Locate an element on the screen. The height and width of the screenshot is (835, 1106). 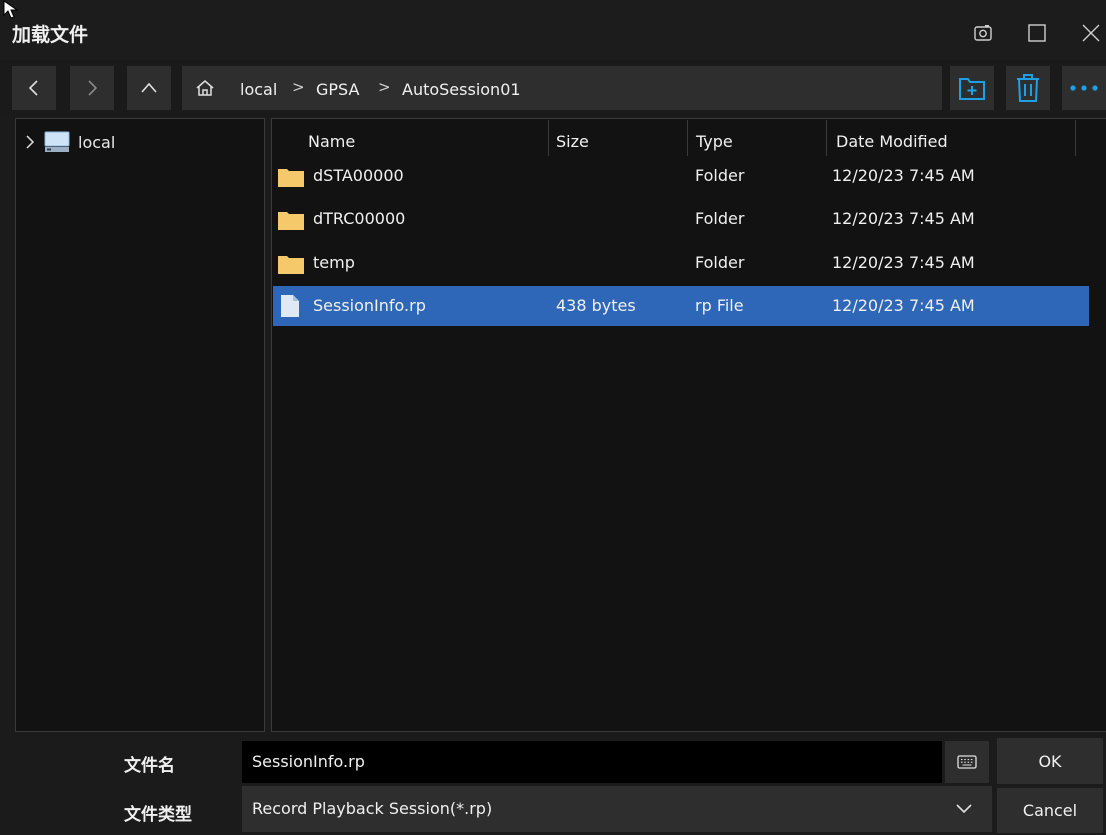
column-header-date-modified: Date Modified is located at coordinates (892, 141).